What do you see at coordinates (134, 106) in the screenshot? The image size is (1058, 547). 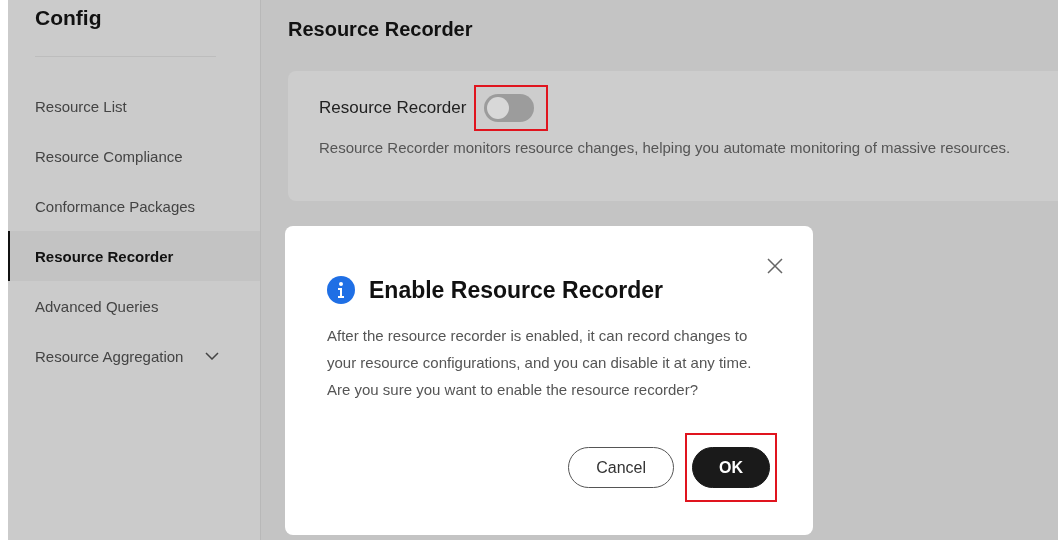 I see `sidebar-item: Resource List` at bounding box center [134, 106].